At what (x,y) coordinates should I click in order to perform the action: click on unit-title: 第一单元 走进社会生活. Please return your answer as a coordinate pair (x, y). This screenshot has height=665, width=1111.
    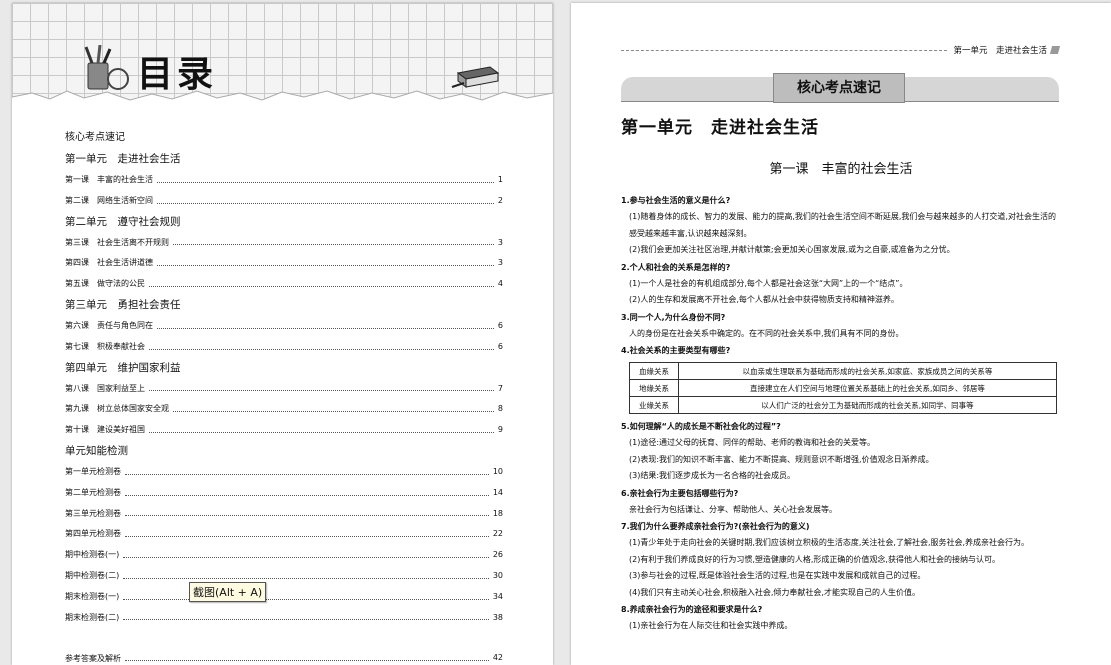
    Looking at the image, I should click on (720, 128).